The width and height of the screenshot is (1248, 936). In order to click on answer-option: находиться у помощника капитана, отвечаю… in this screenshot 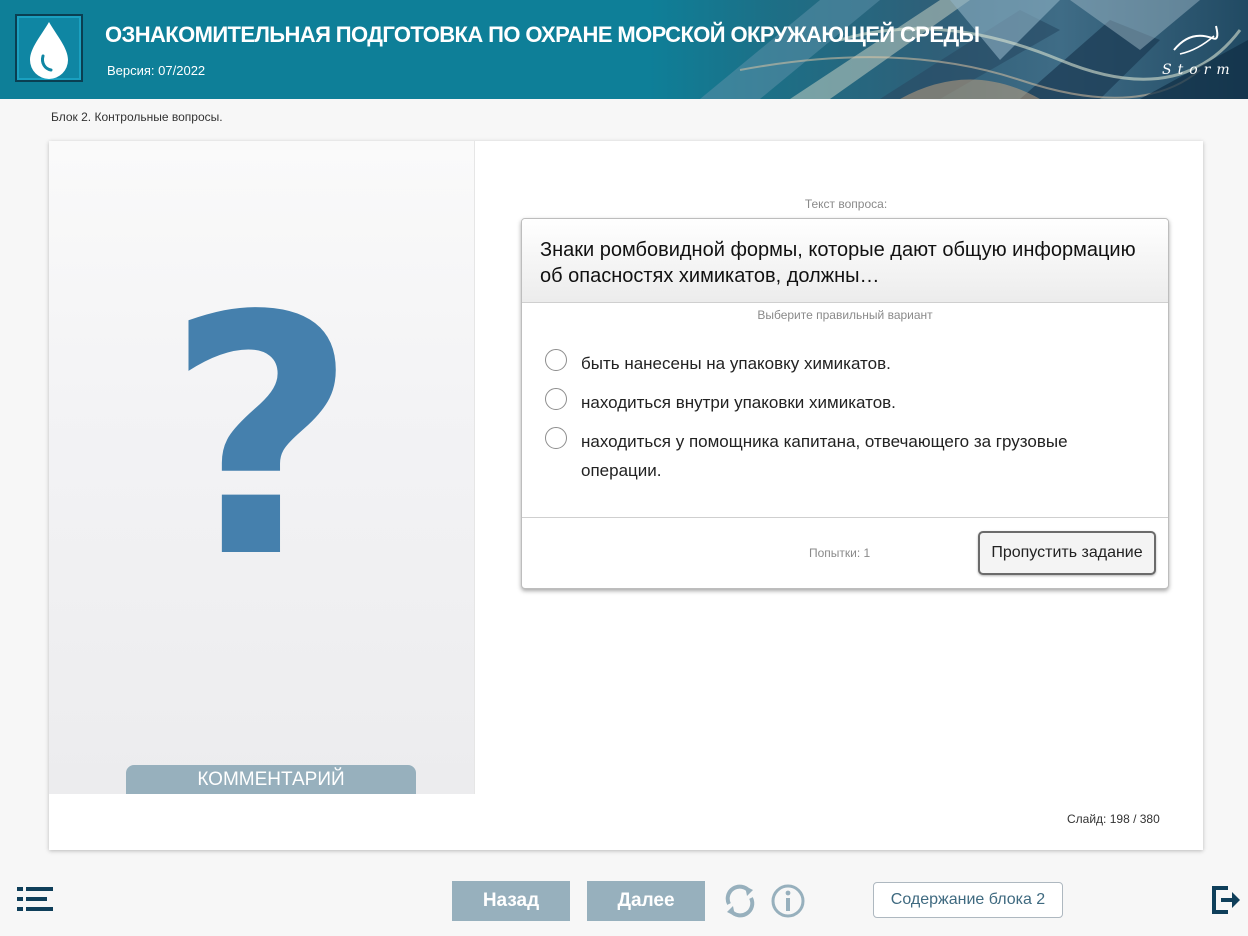, I will do `click(844, 456)`.